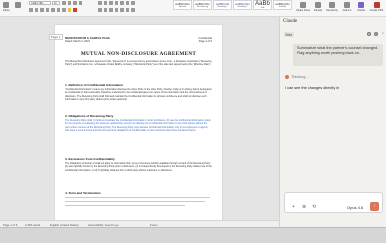 The height and width of the screenshot is (243, 386). Describe the element at coordinates (193, 235) in the screenshot. I see `taskbar` at that location.